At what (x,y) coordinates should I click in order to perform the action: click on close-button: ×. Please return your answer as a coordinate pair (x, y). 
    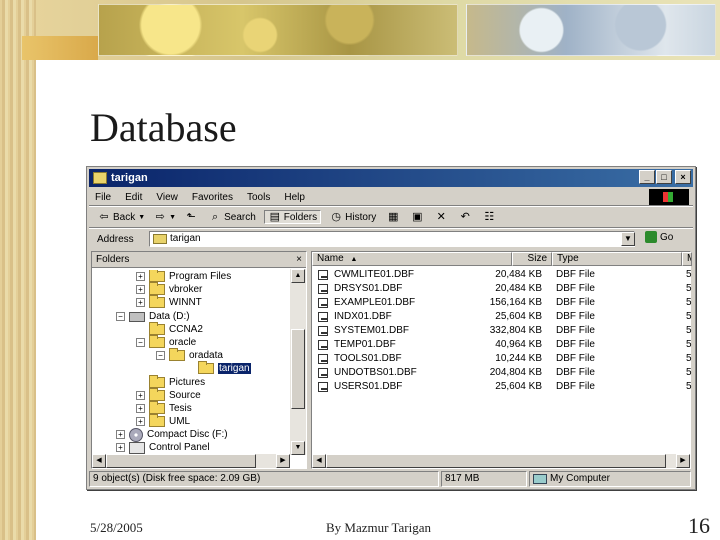
    Looking at the image, I should click on (683, 177).